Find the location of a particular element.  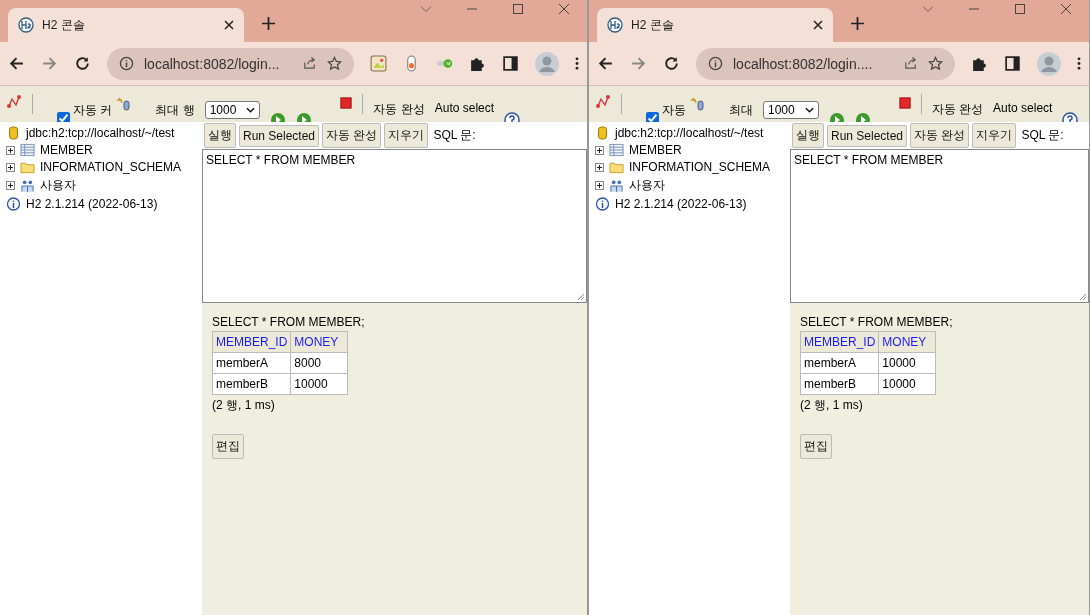

auto-commit-label: 자동 is located at coordinates (674, 110).